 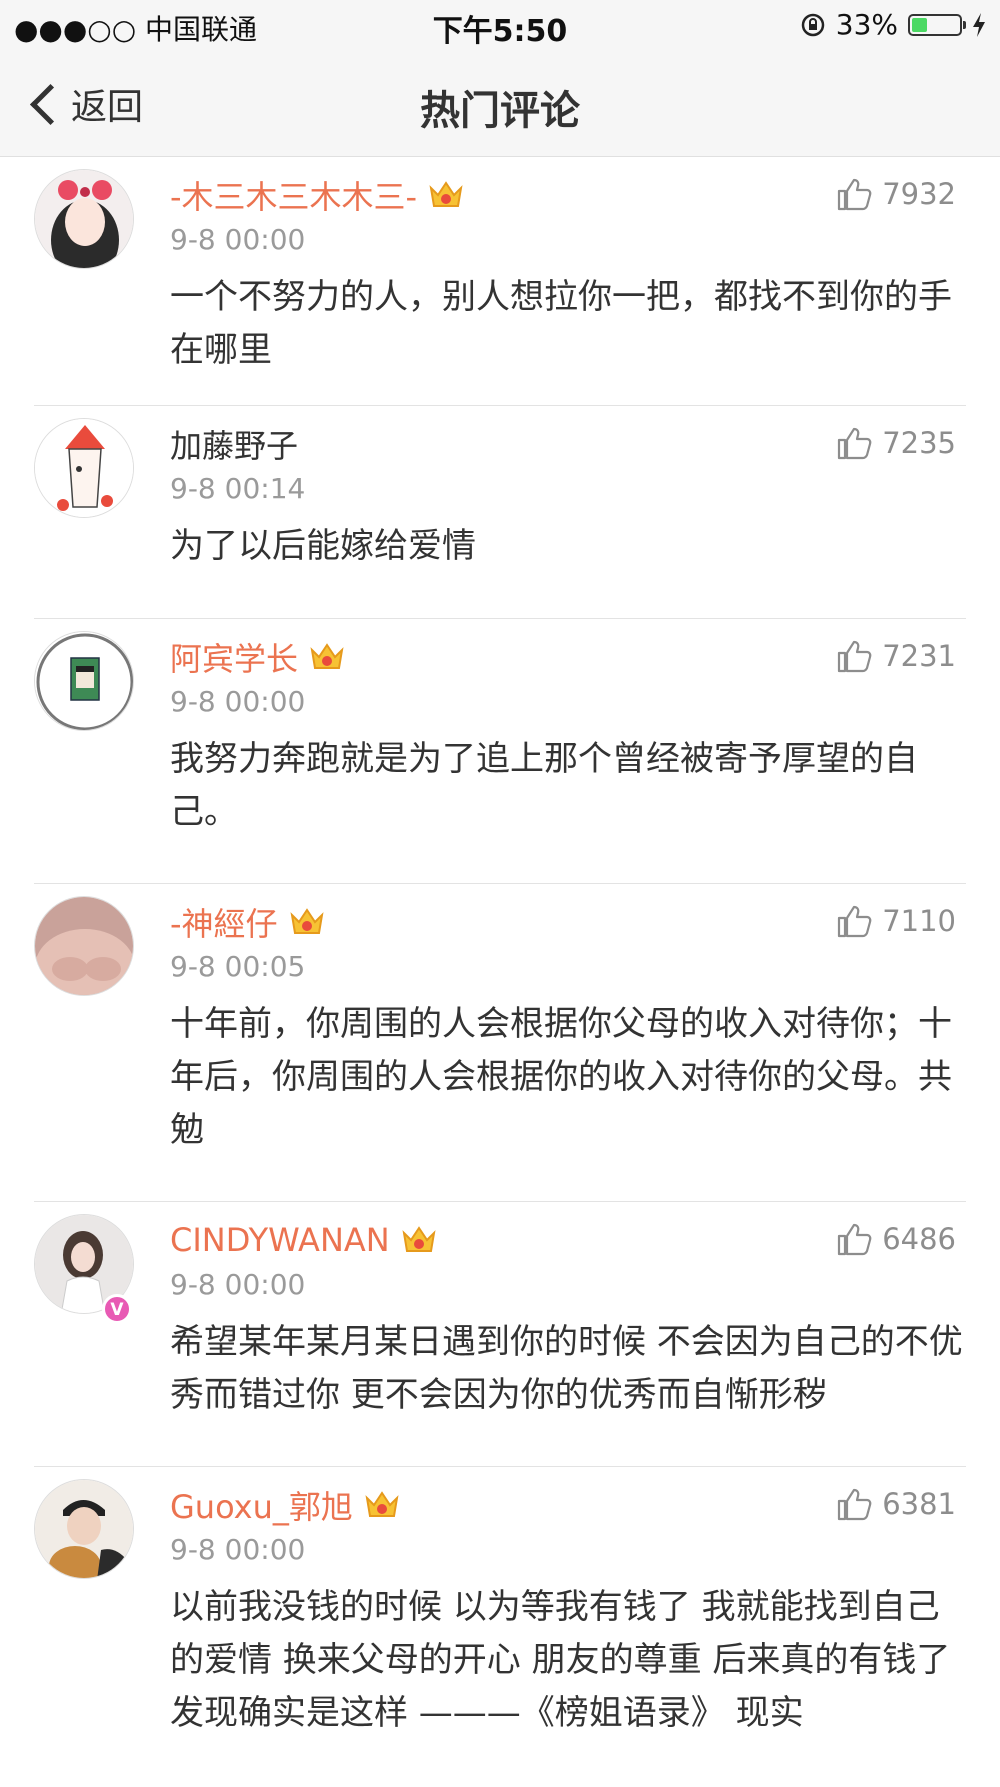 What do you see at coordinates (919, 1239) in the screenshot?
I see `like-count: 6486` at bounding box center [919, 1239].